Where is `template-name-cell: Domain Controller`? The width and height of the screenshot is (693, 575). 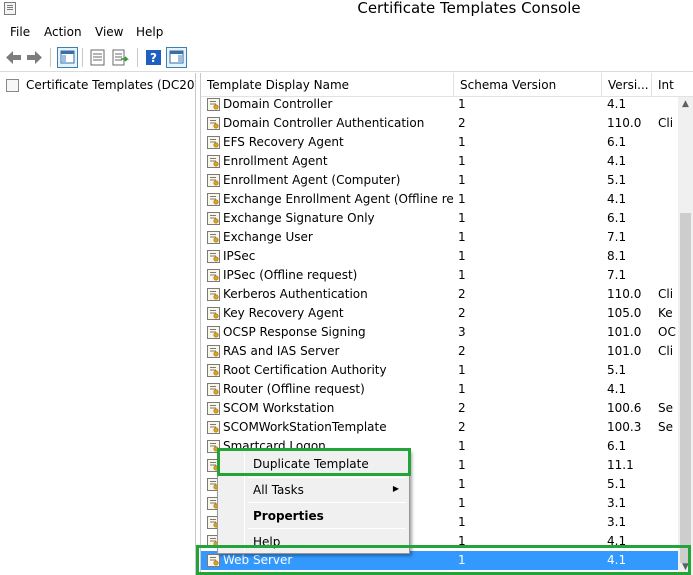
template-name-cell: Domain Controller is located at coordinates (278, 104).